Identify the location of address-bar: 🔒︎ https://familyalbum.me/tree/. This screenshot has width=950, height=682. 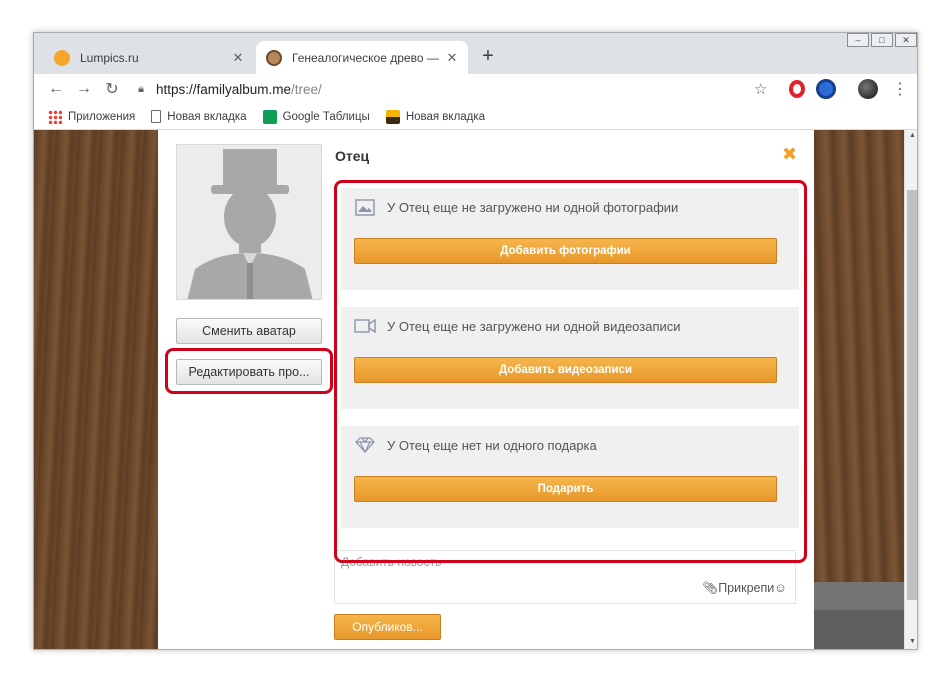
(454, 89).